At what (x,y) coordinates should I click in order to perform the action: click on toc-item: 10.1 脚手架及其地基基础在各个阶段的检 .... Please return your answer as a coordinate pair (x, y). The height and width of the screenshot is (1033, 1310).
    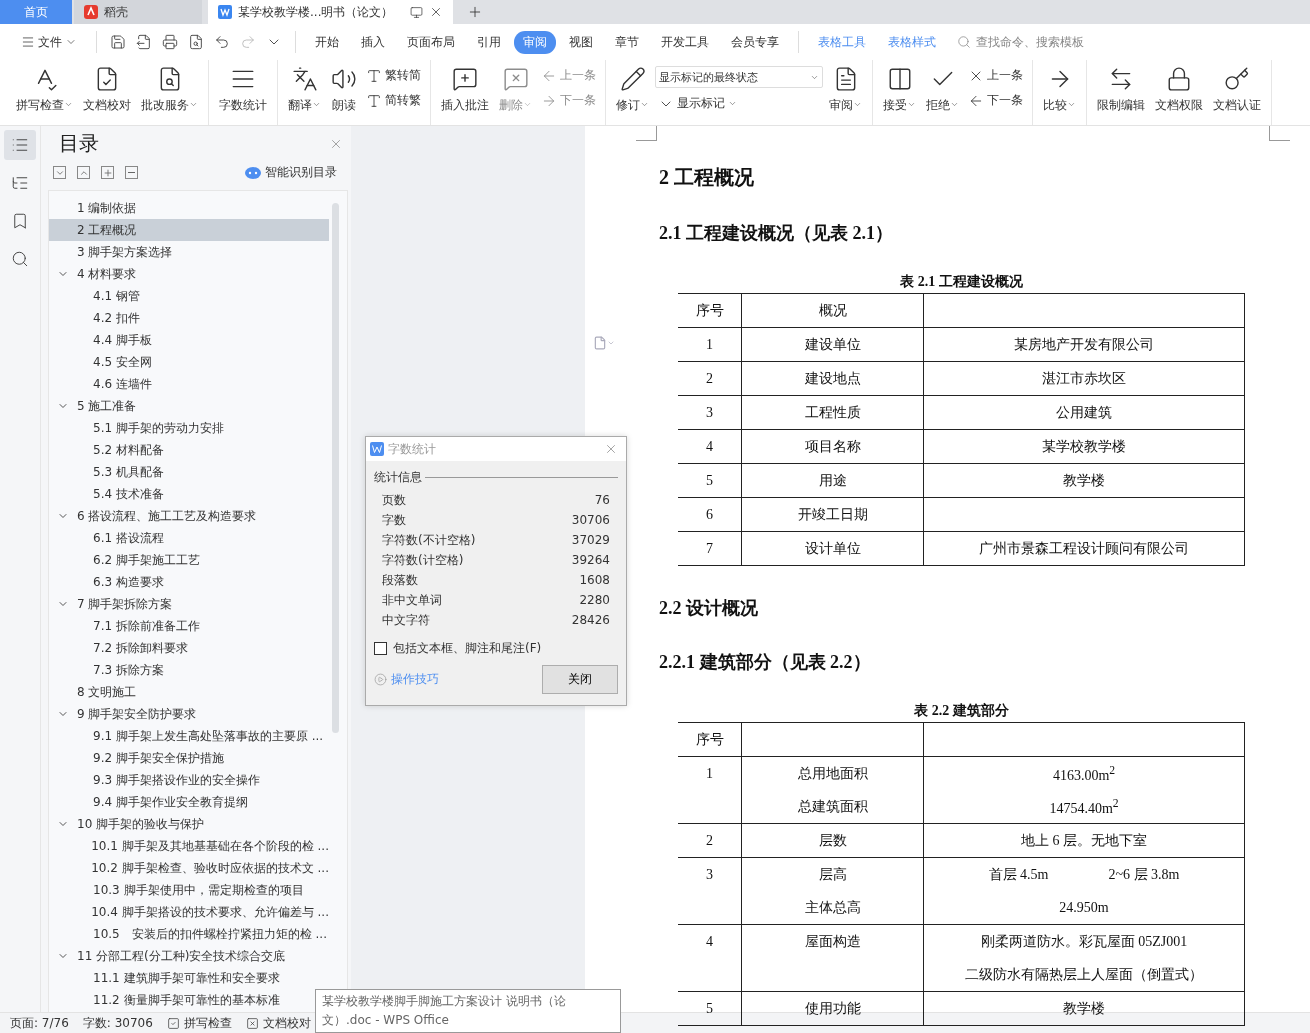
    Looking at the image, I should click on (189, 846).